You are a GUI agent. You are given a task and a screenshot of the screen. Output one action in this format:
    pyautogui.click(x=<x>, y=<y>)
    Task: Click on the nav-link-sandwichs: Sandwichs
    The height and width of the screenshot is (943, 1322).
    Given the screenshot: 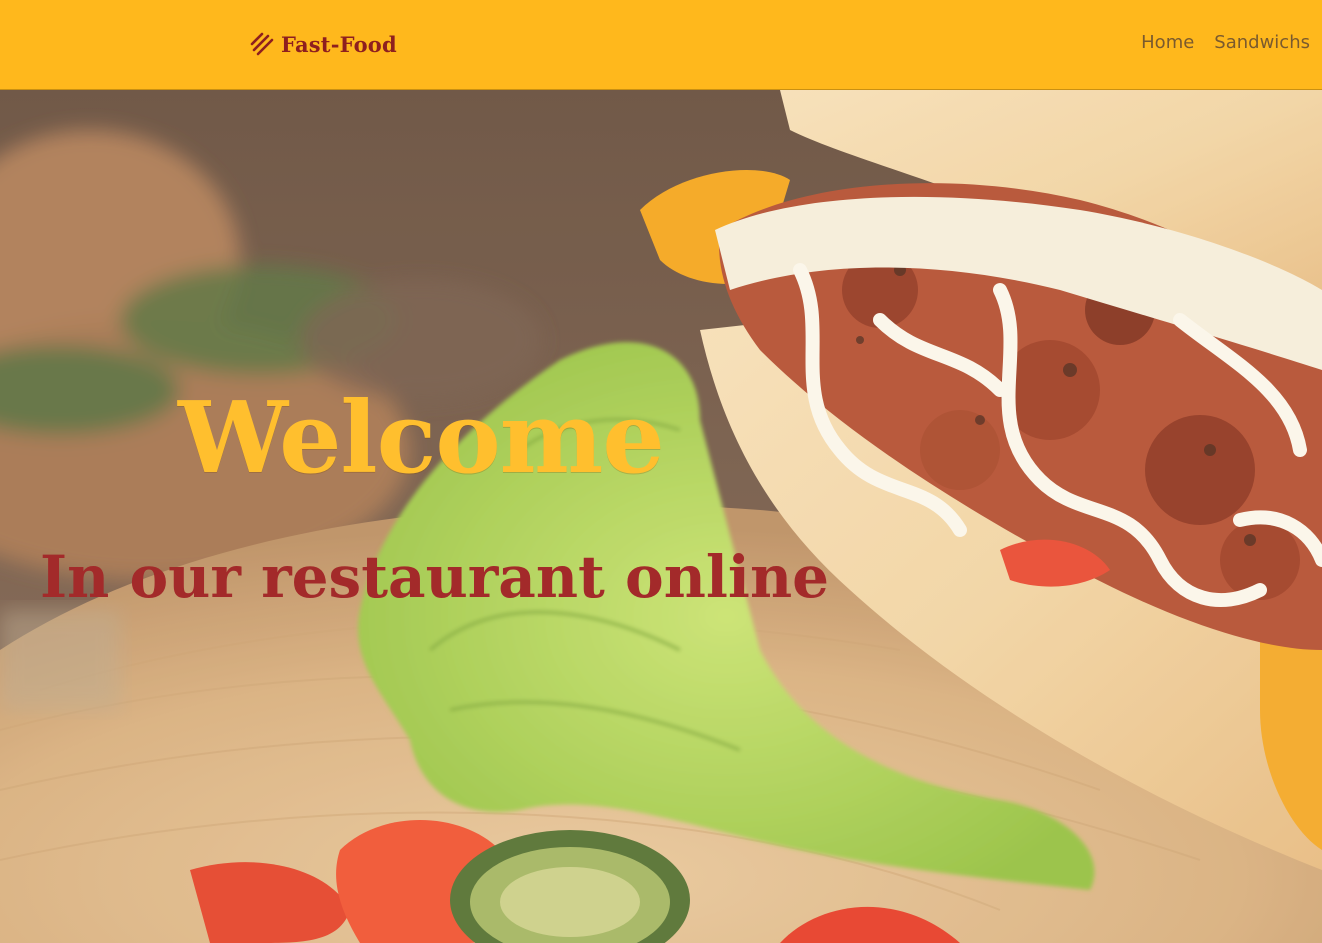 What is the action you would take?
    pyautogui.click(x=1262, y=42)
    